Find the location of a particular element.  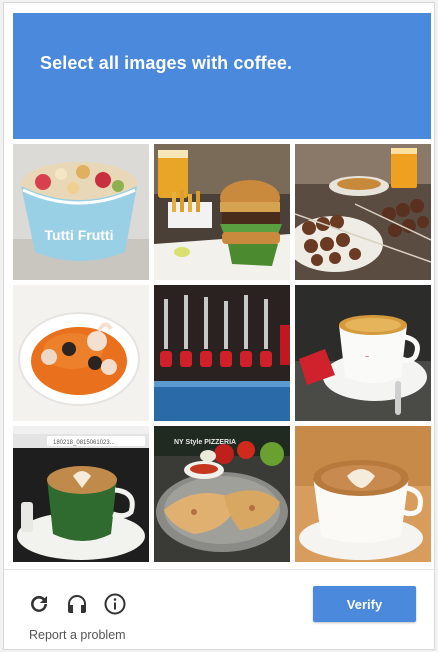

headphones-icon is located at coordinates (77, 604).